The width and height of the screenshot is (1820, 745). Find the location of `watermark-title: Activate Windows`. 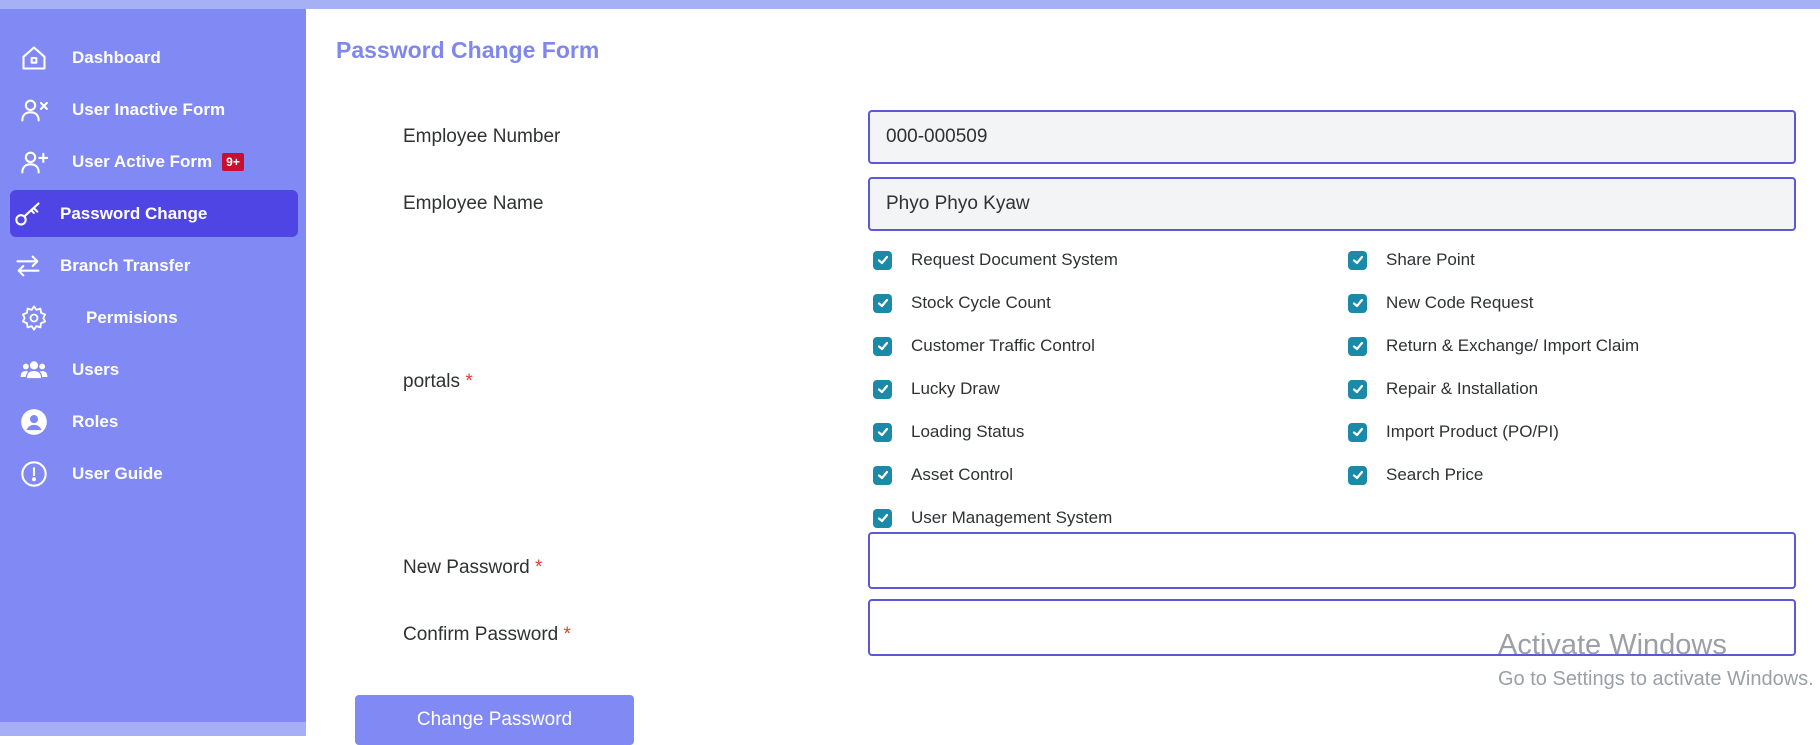

watermark-title: Activate Windows is located at coordinates (1612, 645).